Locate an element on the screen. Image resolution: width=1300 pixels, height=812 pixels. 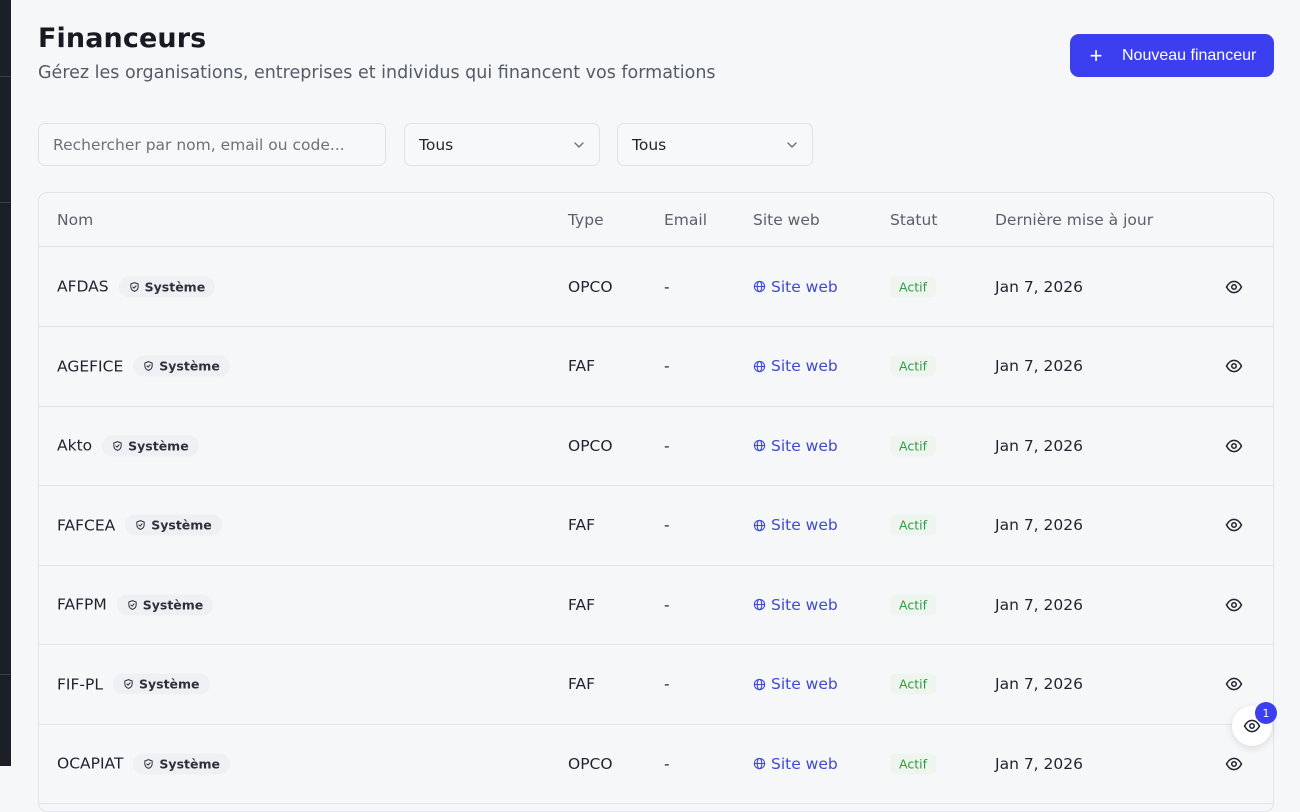
row-name-cell: OCAPIAT Système is located at coordinates (143, 763).